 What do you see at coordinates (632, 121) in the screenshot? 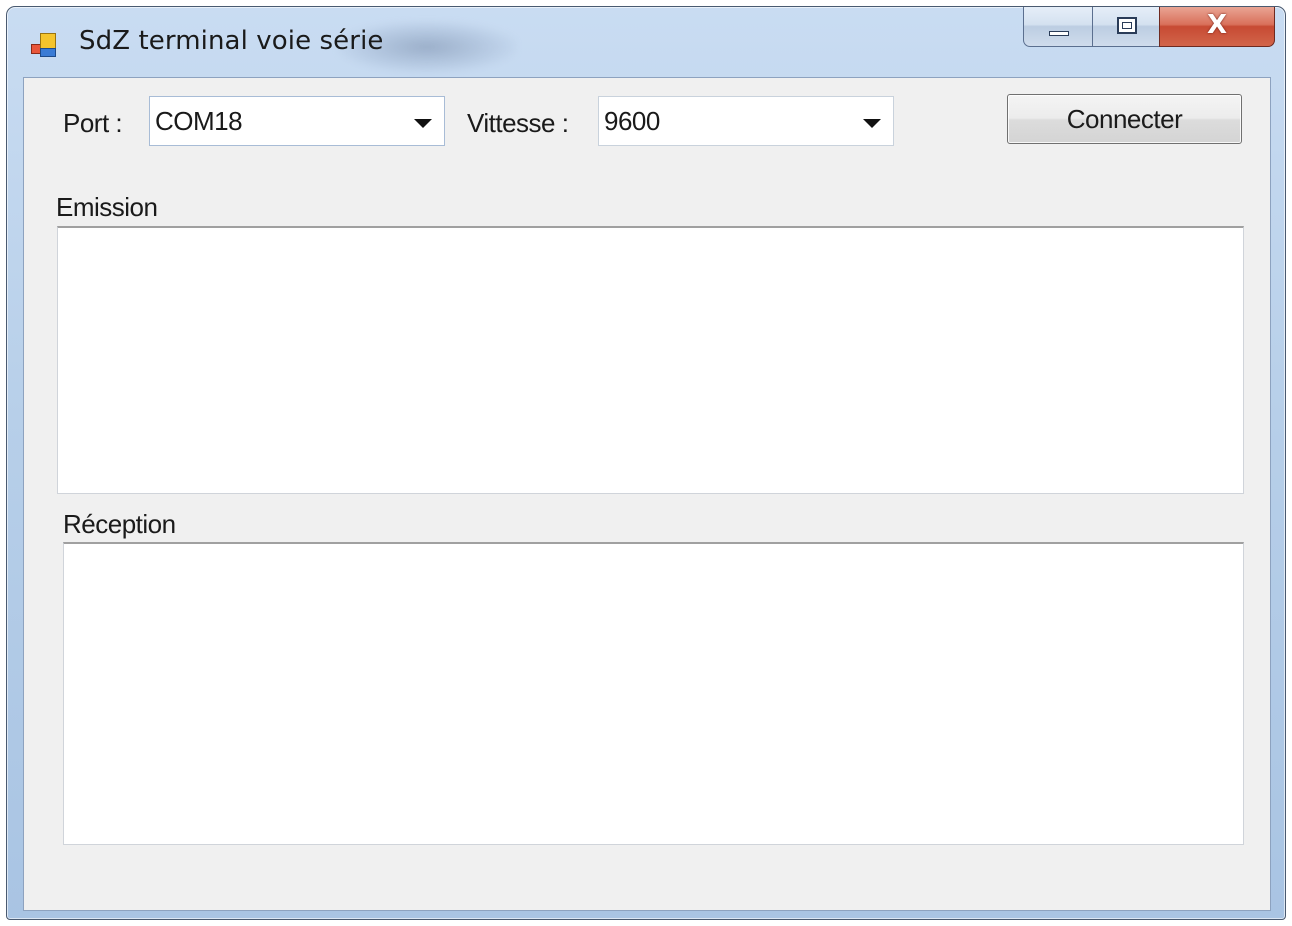
I see `speed-value: 9600` at bounding box center [632, 121].